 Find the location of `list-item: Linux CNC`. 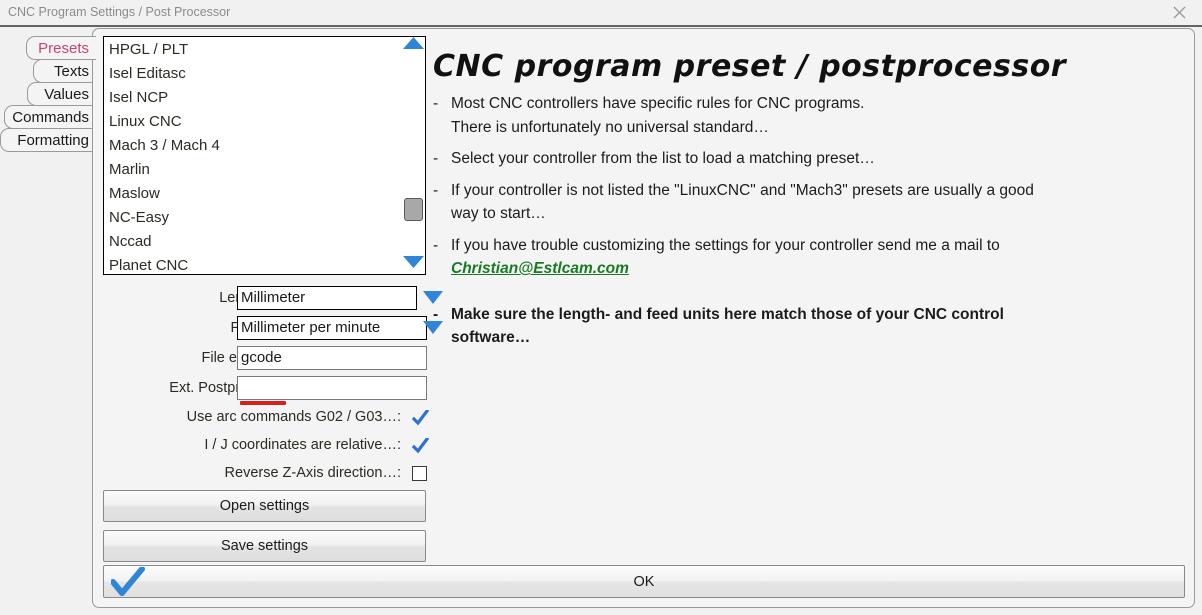

list-item: Linux CNC is located at coordinates (254, 122).